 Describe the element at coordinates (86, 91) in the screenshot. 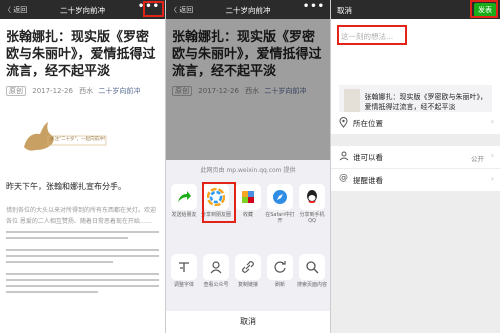

I see `article-author: 西水` at that location.